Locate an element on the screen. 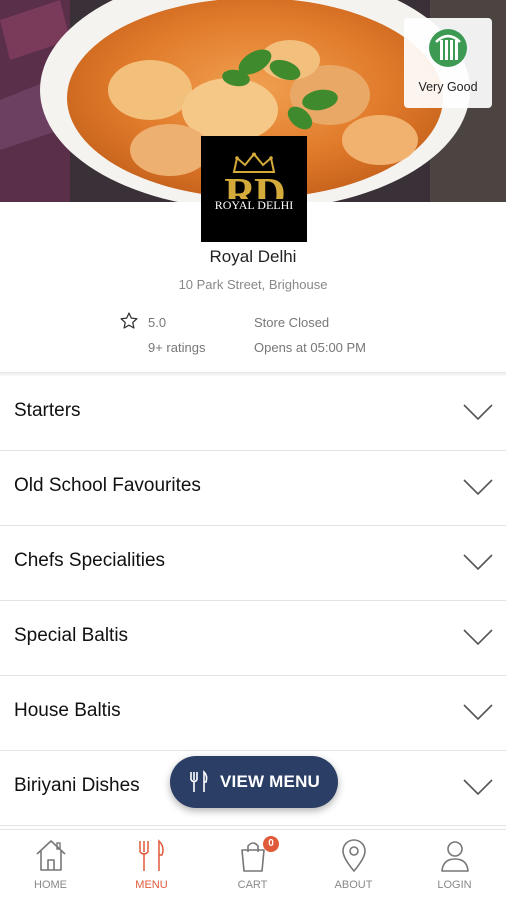 Image resolution: width=506 pixels, height=900 pixels. category-label: Biriyani Dishes is located at coordinates (77, 785).